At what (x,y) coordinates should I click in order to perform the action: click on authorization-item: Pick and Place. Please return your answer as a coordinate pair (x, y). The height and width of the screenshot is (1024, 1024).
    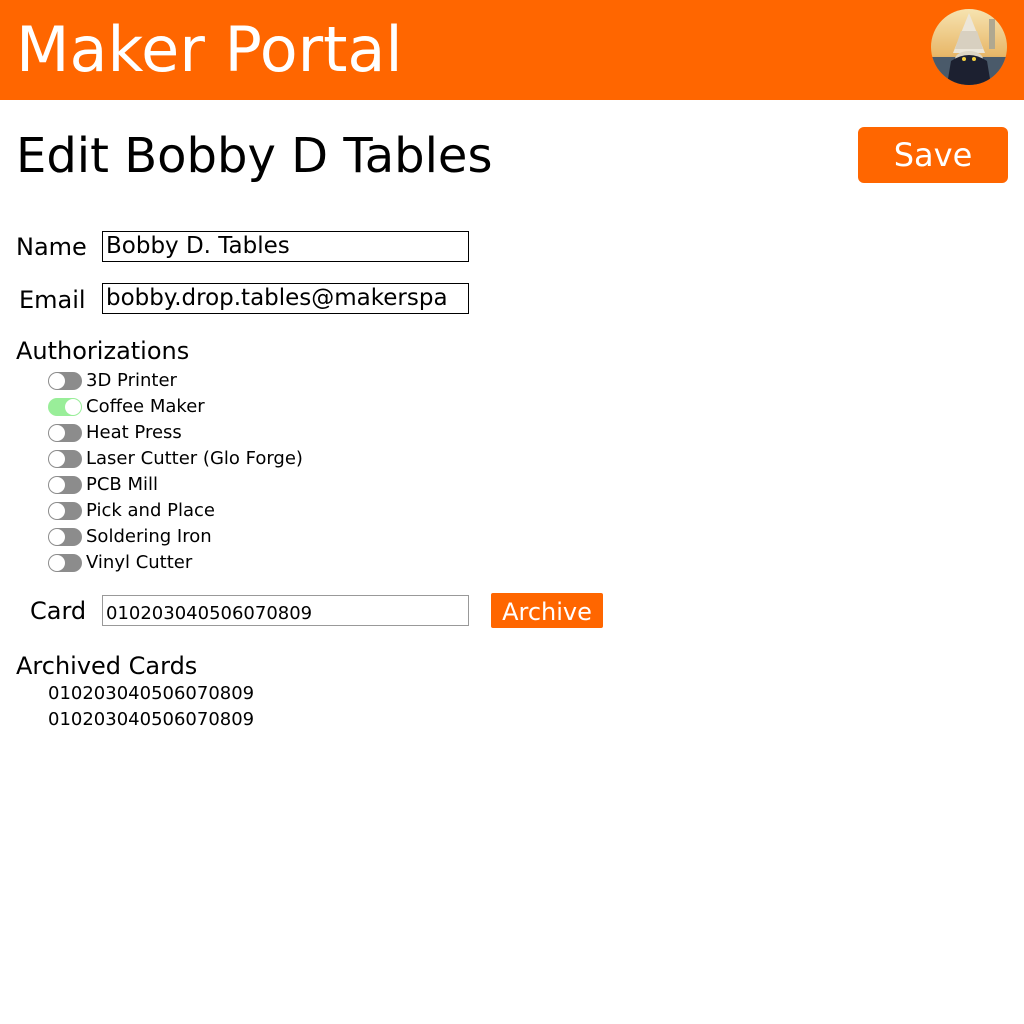
    Looking at the image, I should click on (175, 511).